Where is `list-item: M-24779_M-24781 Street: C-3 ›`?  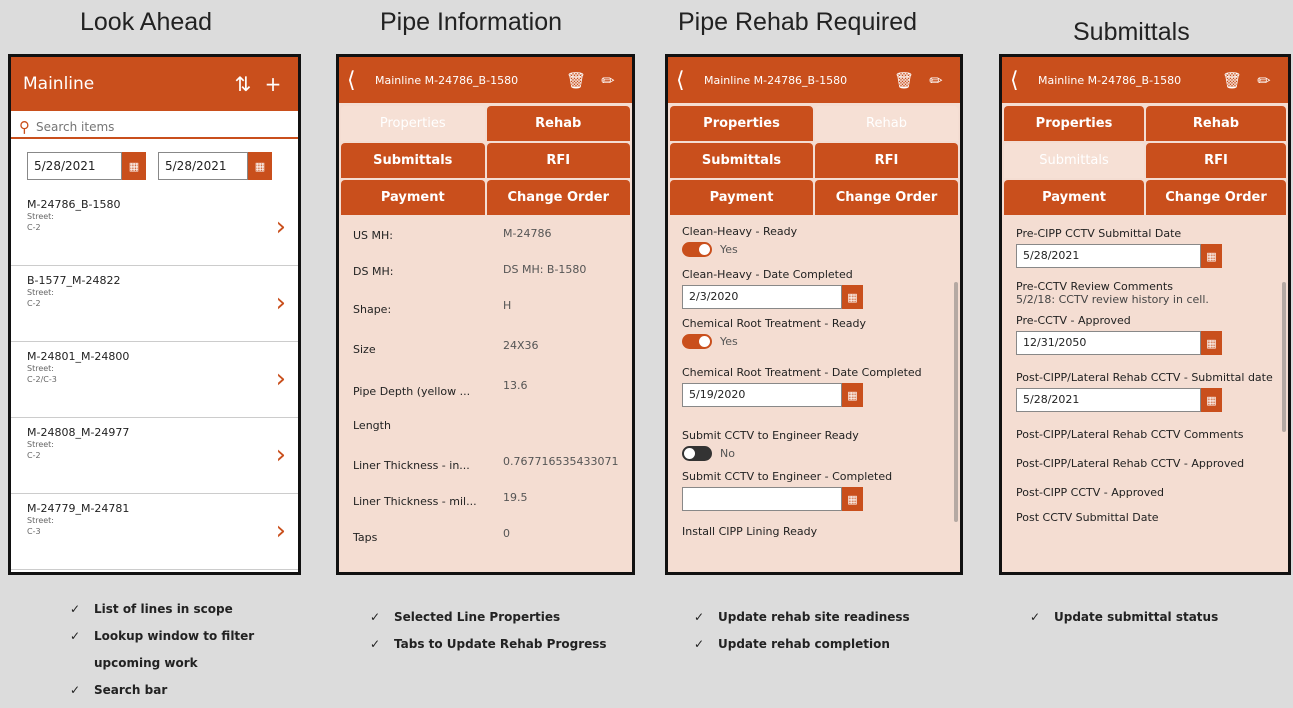
list-item: M-24779_M-24781 Street: C-3 › is located at coordinates (154, 532).